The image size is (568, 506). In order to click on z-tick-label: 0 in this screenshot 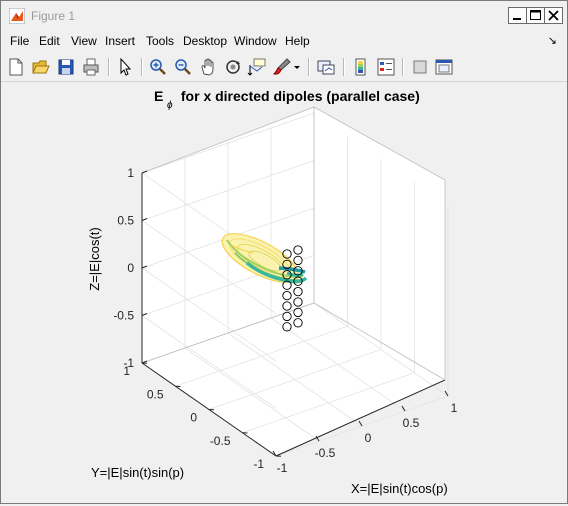, I will do `click(130, 268)`.